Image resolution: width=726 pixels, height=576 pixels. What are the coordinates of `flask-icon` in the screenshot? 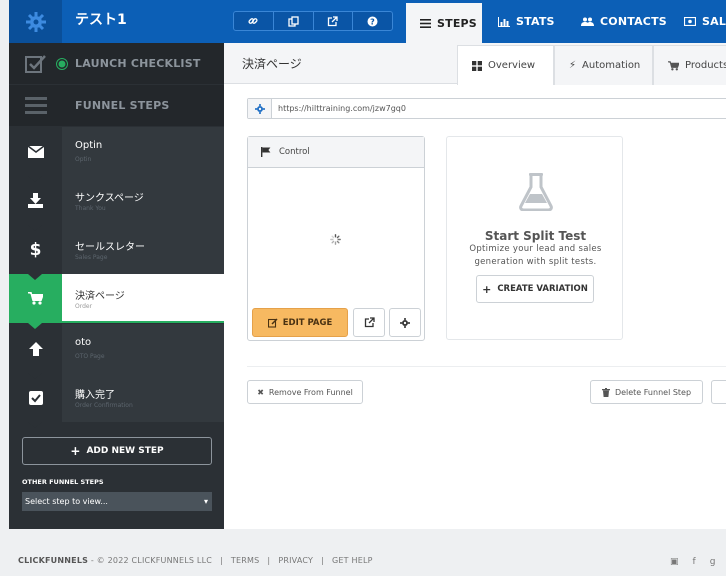 It's located at (536, 192).